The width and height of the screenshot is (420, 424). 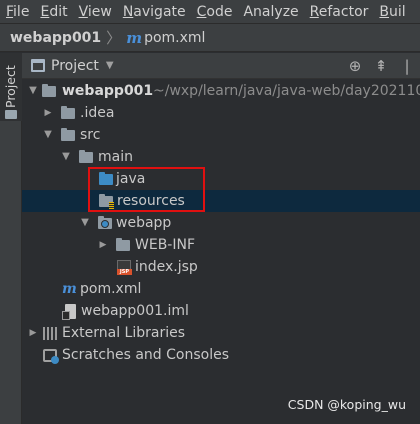 What do you see at coordinates (391, 11) in the screenshot?
I see `menu-build: Buil` at bounding box center [391, 11].